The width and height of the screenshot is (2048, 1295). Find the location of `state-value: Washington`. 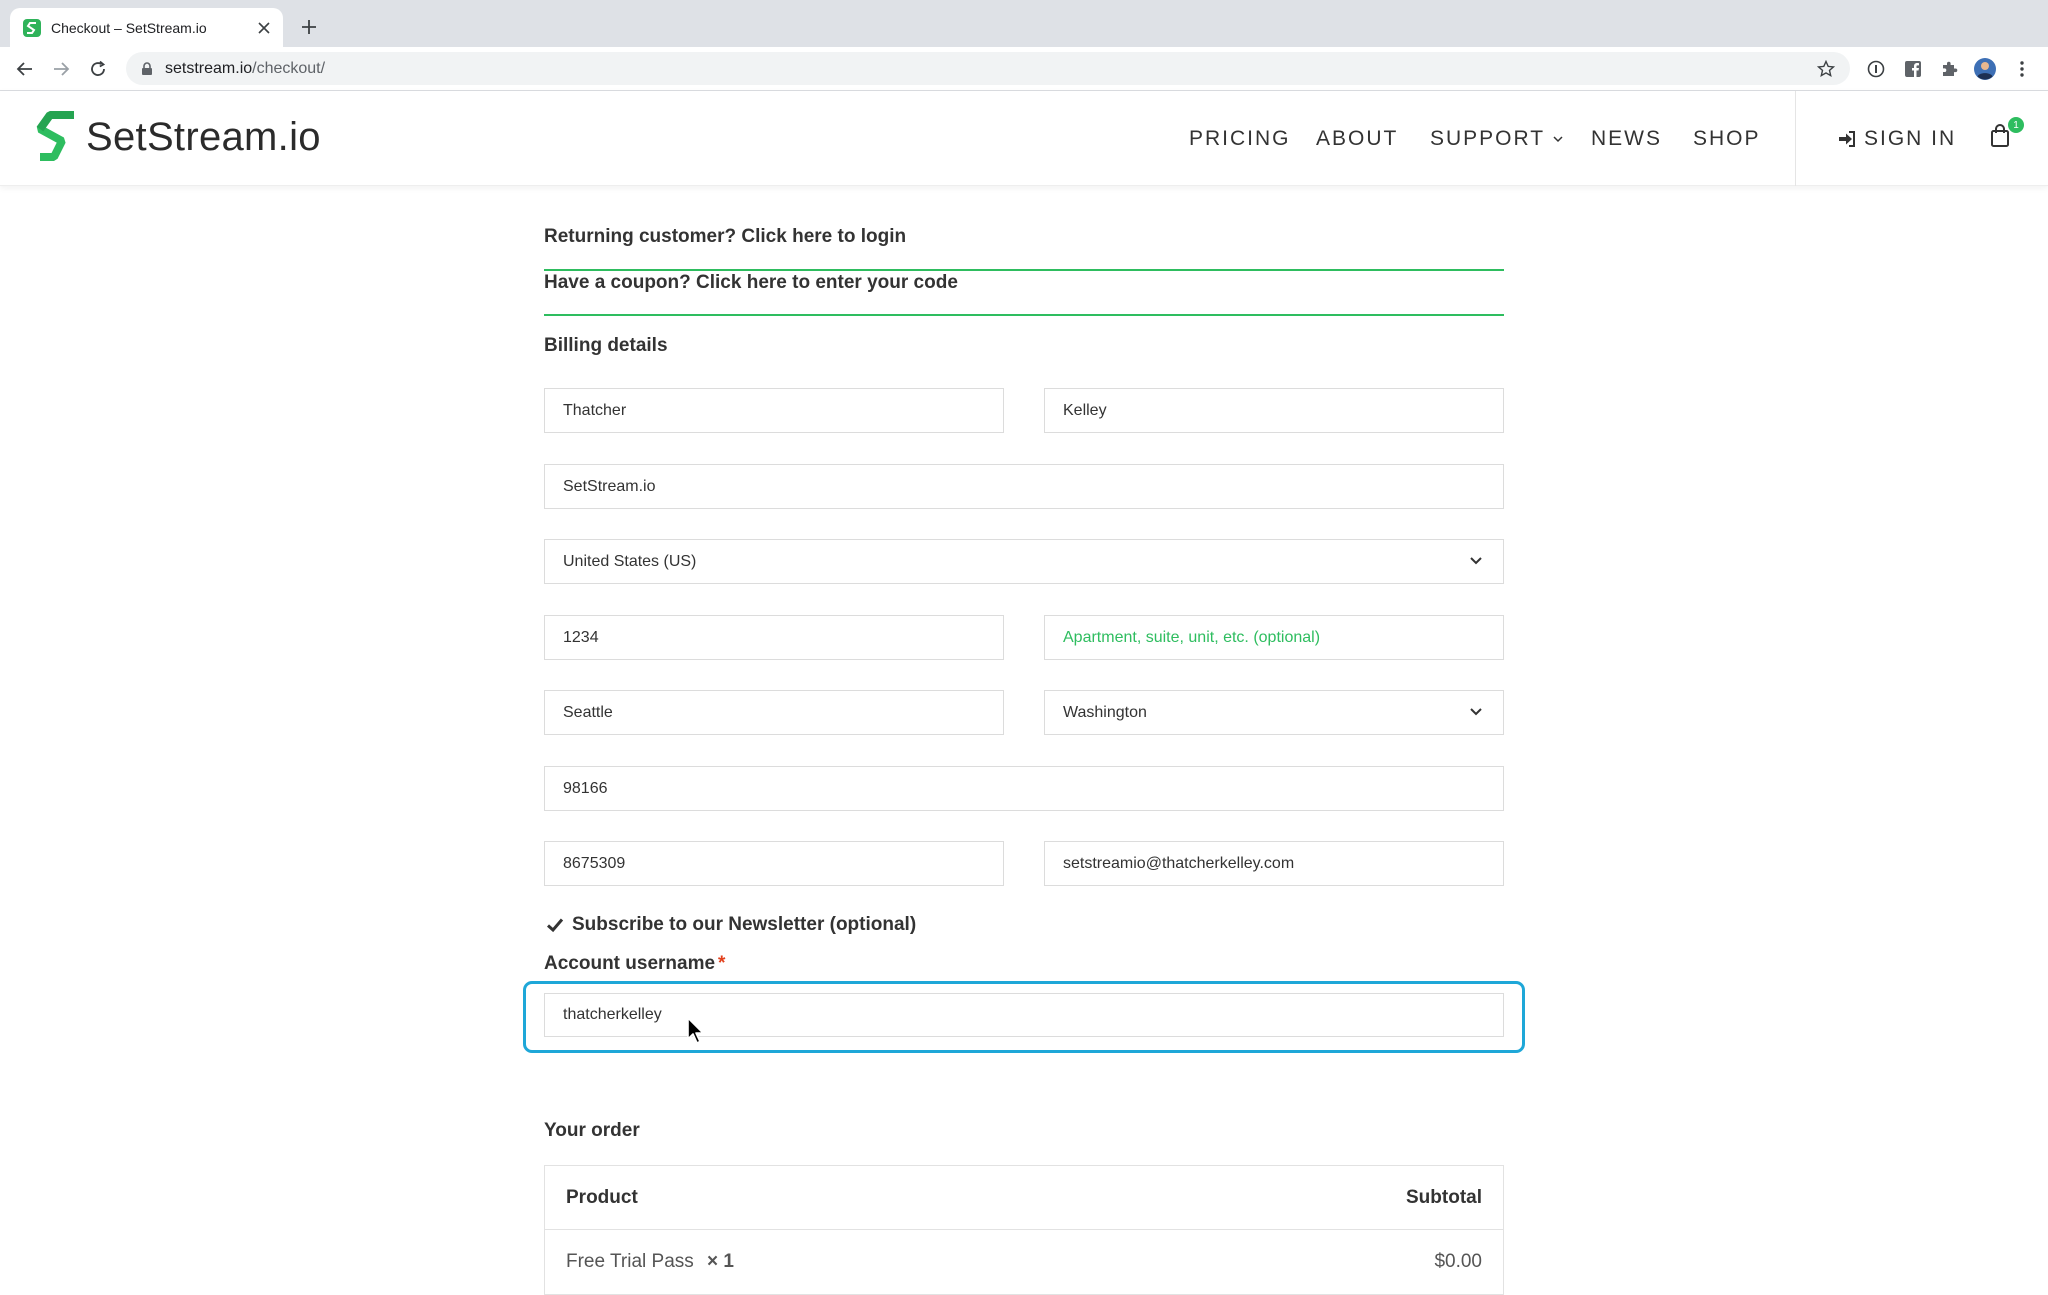

state-value: Washington is located at coordinates (1105, 712).